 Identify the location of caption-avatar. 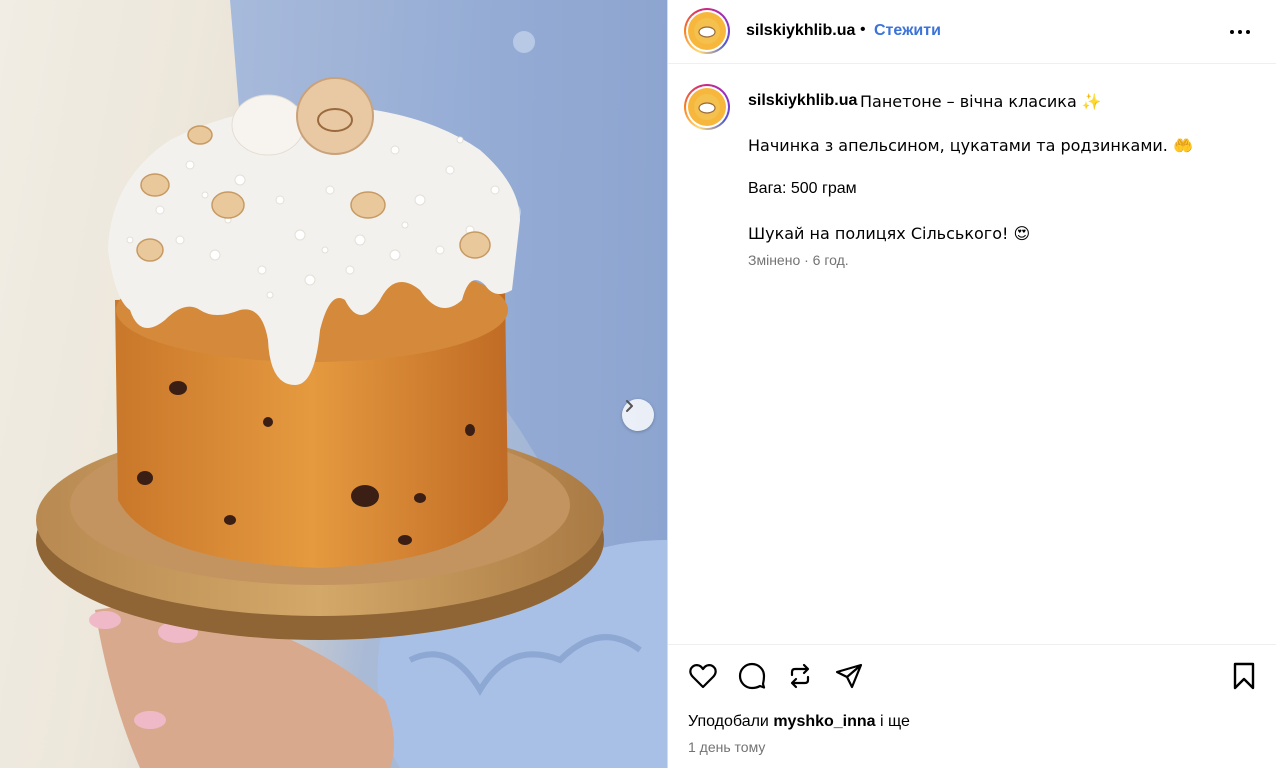
(707, 107).